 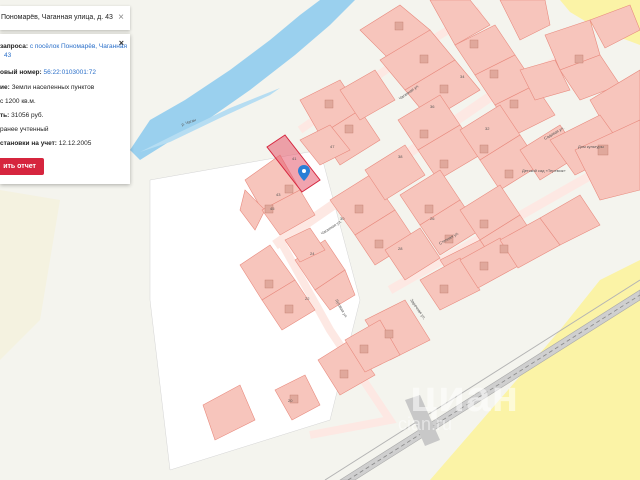 What do you see at coordinates (53, 87) in the screenshot?
I see `category-value: Земли населенных пунктов` at bounding box center [53, 87].